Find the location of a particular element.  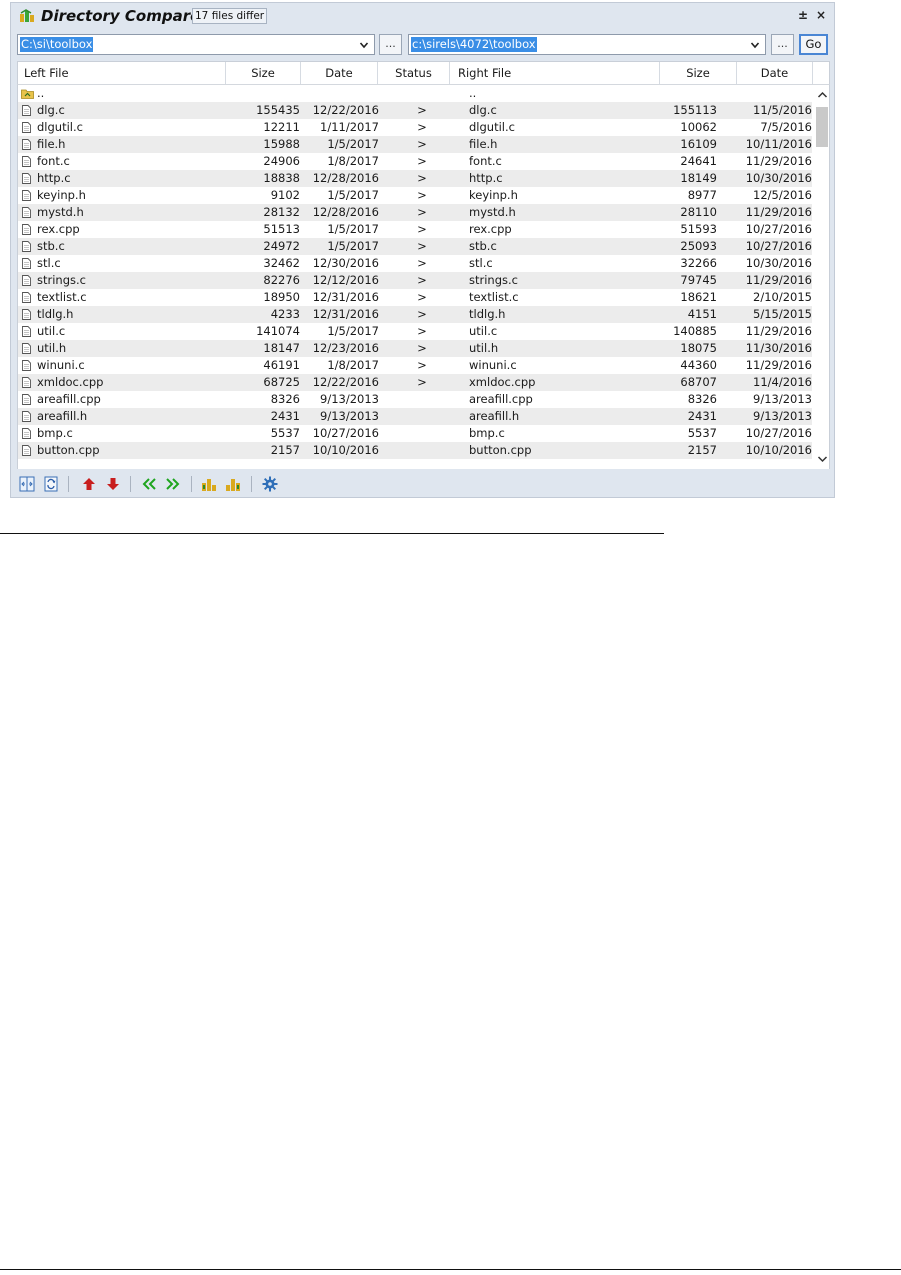

left-file-size: 4233 is located at coordinates (285, 314).